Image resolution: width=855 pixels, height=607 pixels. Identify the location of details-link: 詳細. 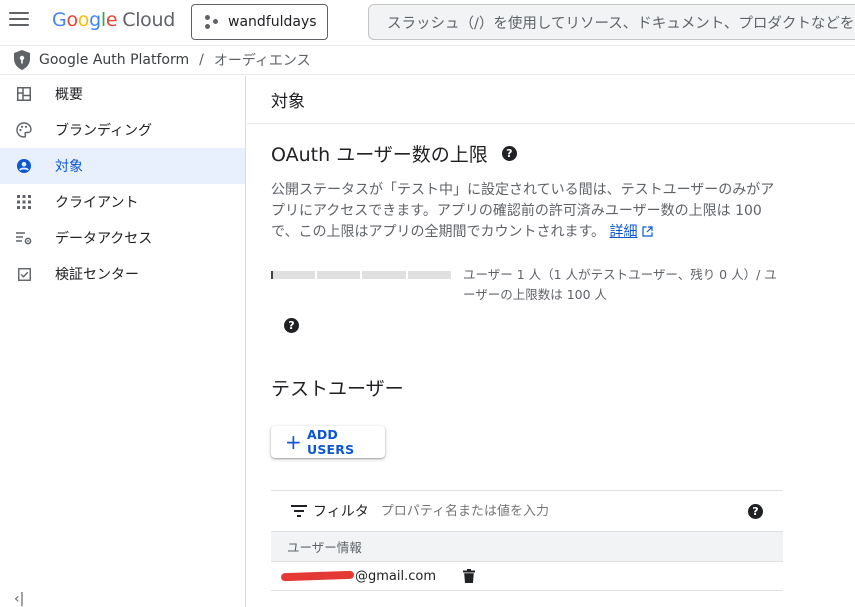
(624, 232).